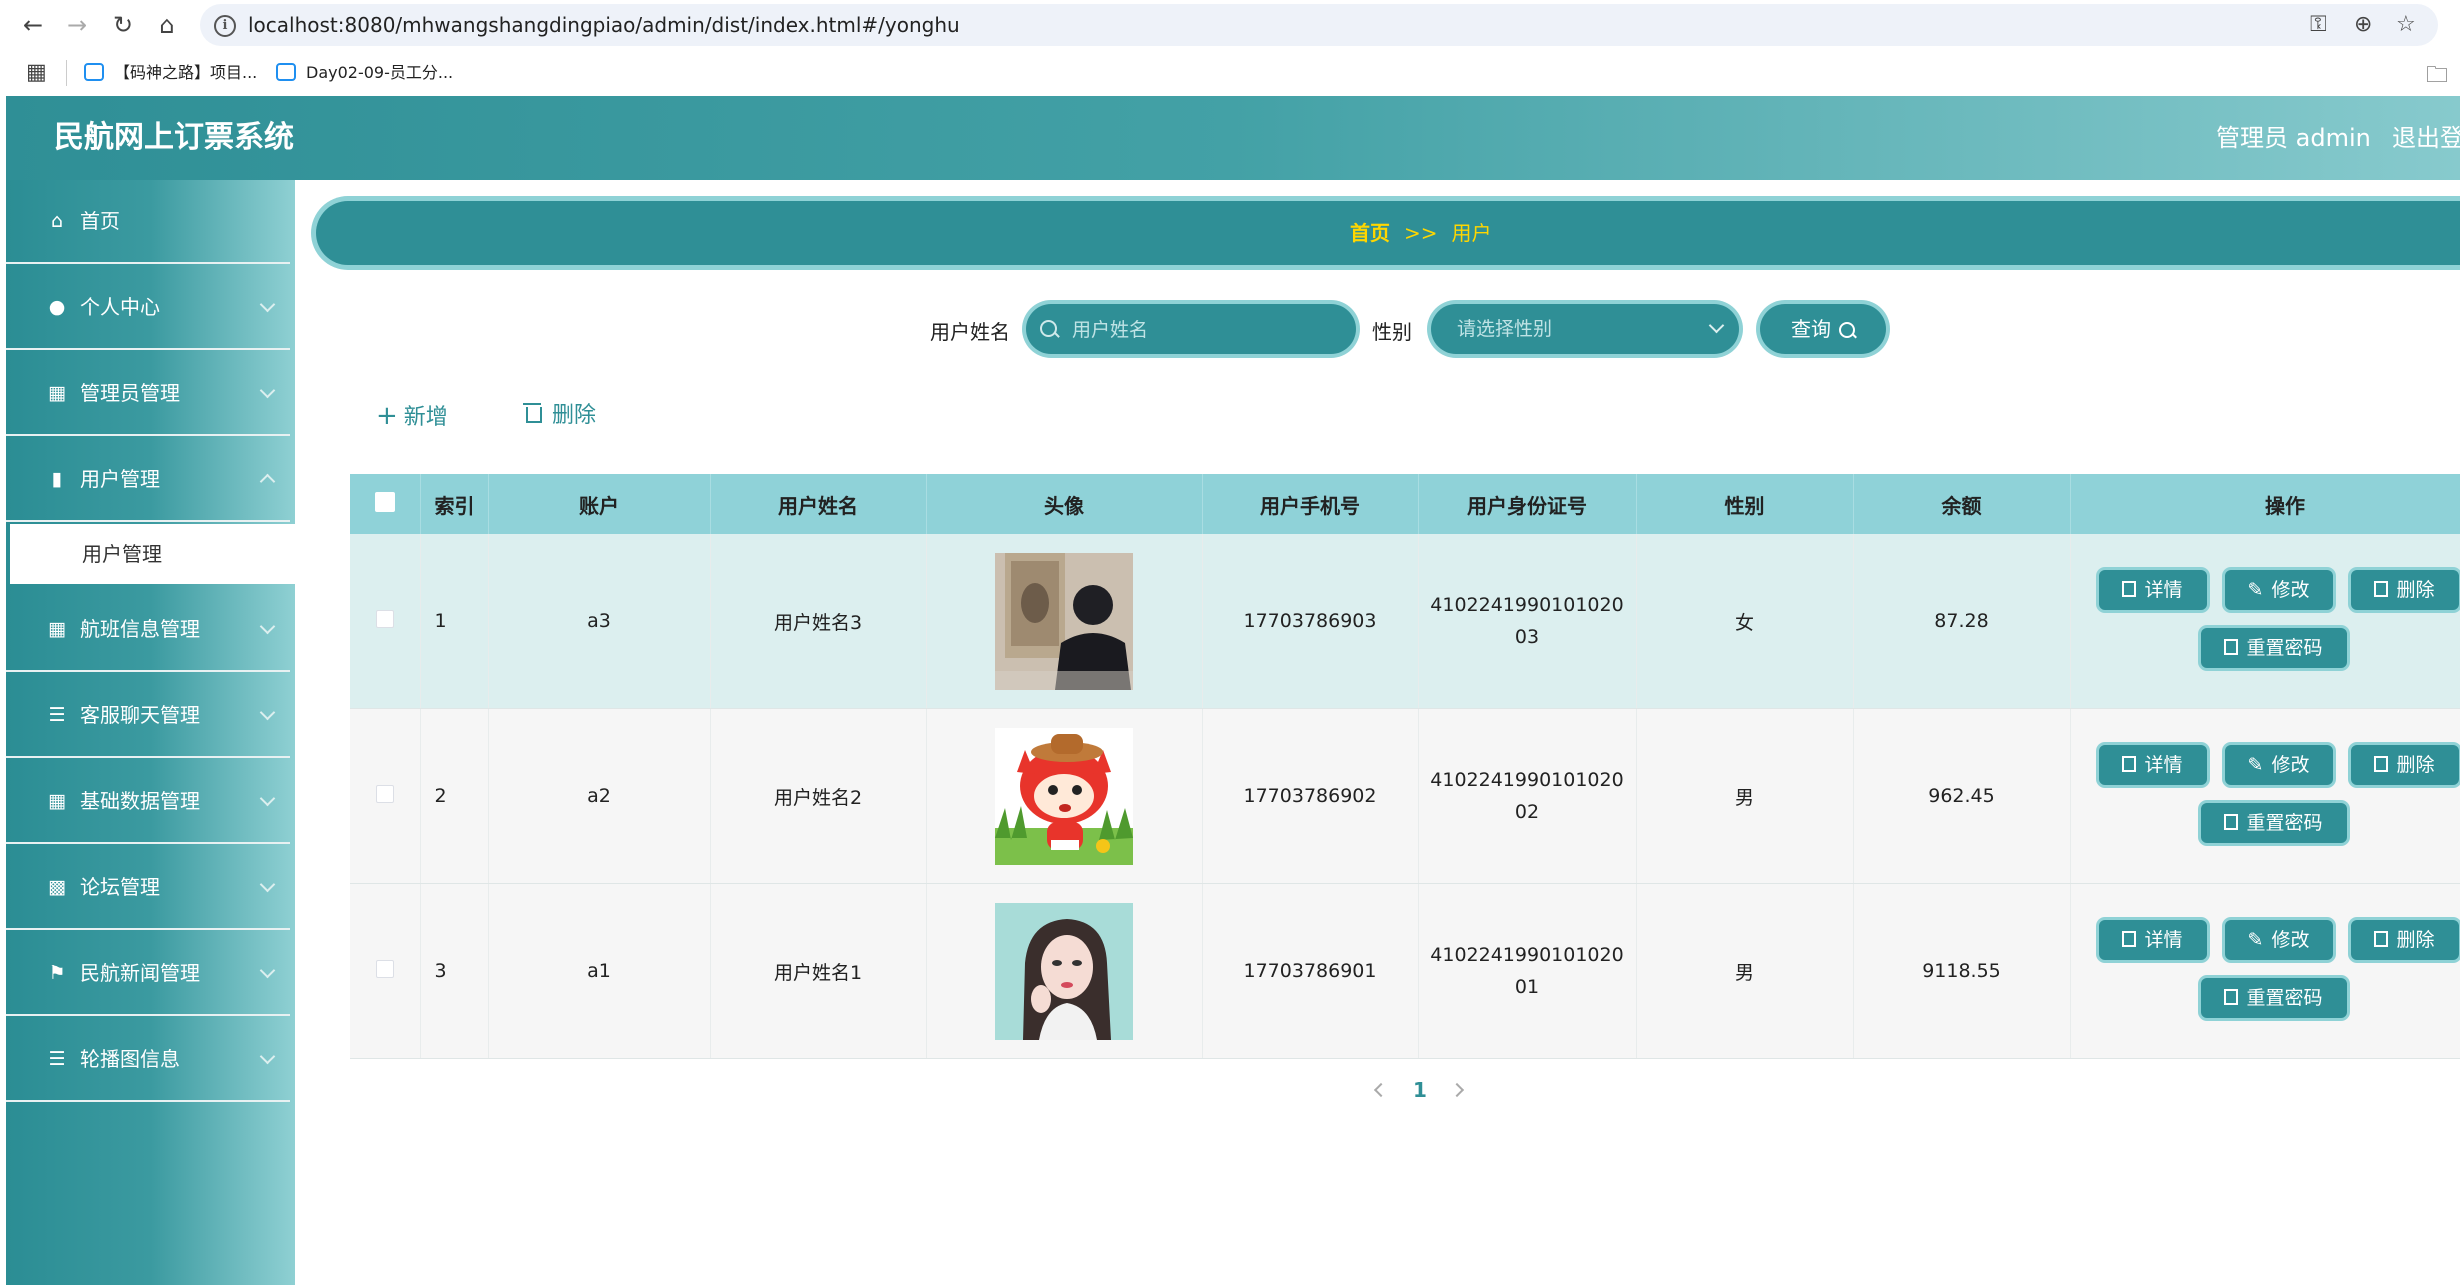  Describe the element at coordinates (2363, 25) in the screenshot. I see `zoom-icon: ⊕` at that location.